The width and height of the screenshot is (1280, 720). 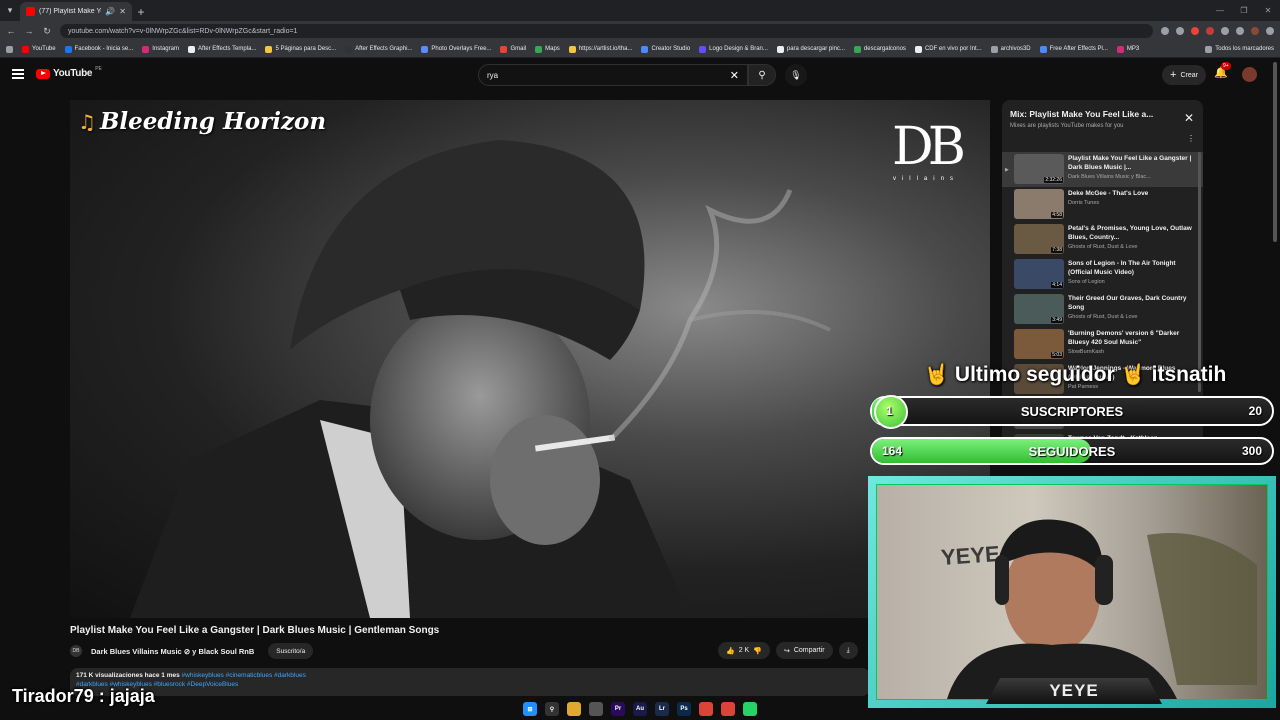 I want to click on share-icon: ↪, so click(x=786, y=651).